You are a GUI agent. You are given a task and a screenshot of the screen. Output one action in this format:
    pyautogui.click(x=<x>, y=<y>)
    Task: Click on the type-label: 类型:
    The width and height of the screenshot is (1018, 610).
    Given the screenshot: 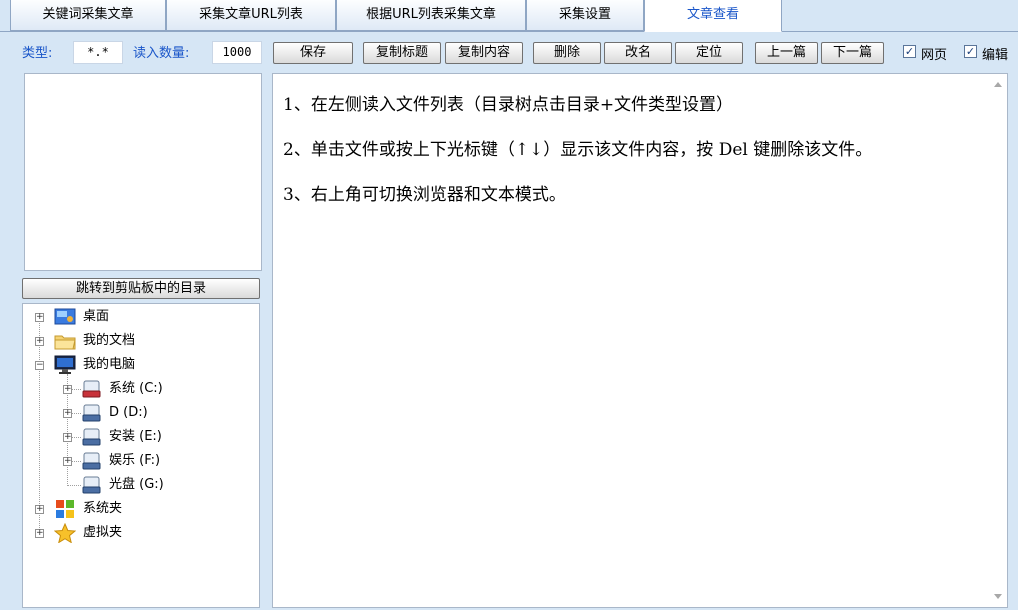 What is the action you would take?
    pyautogui.click(x=37, y=53)
    